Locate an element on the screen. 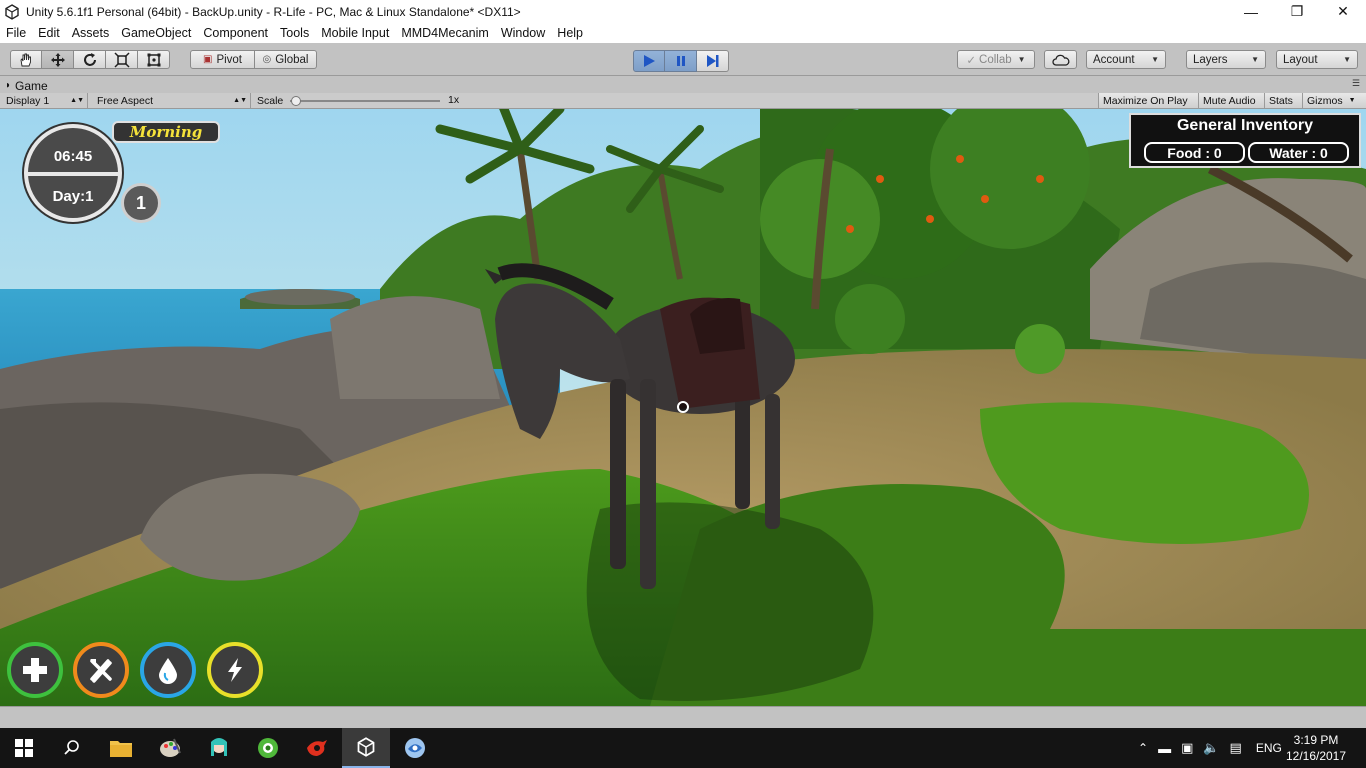  unity-logo-icon is located at coordinates (12, 11).